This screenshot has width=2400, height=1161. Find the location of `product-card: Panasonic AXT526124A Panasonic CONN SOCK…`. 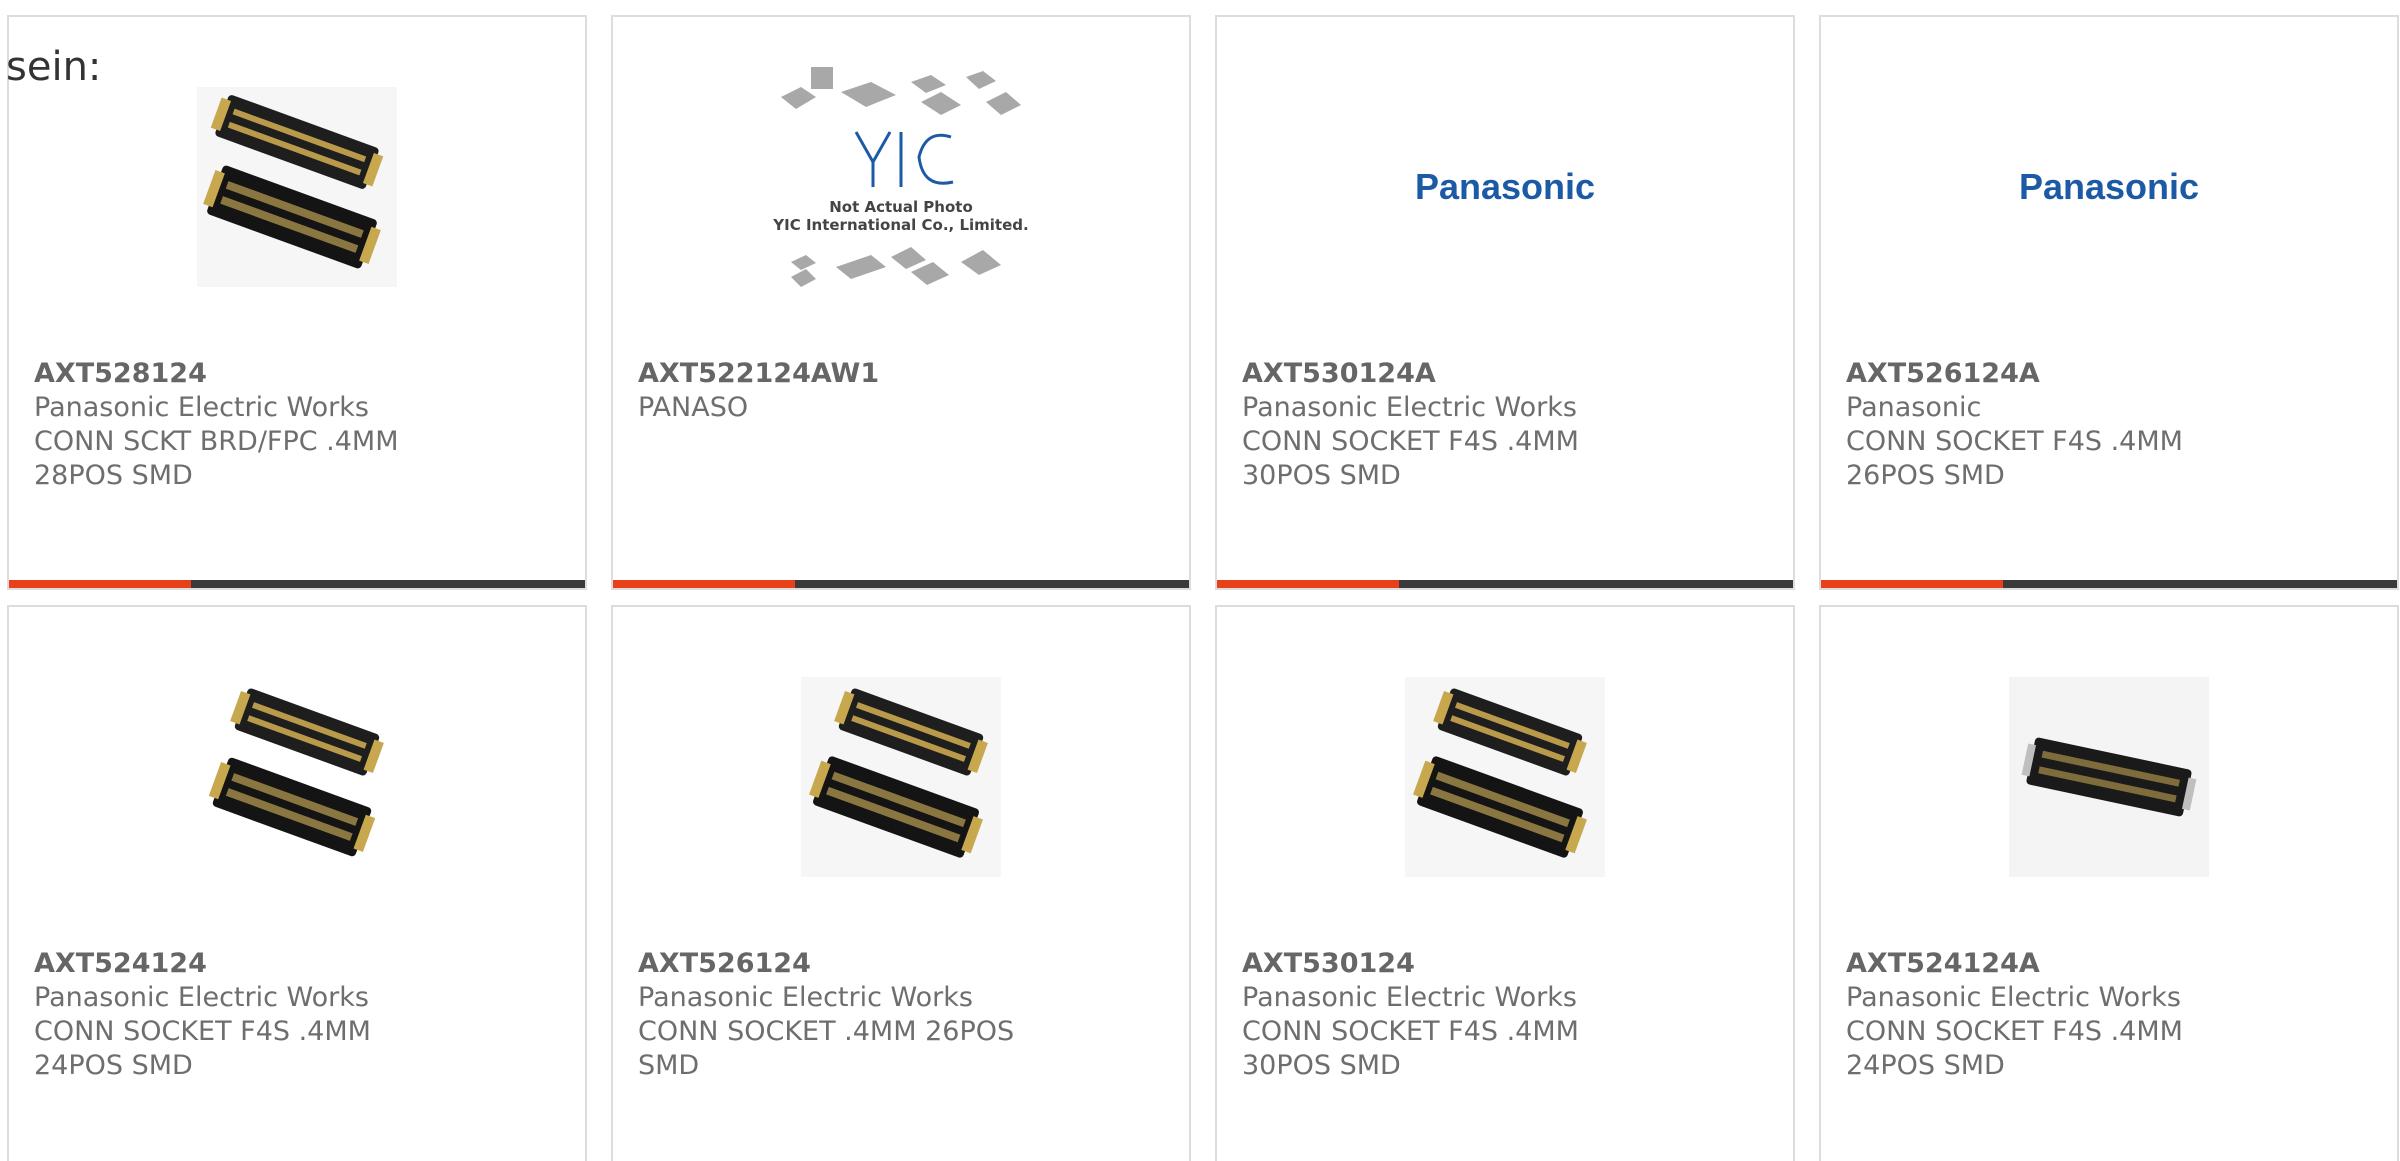

product-card: Panasonic AXT526124A Panasonic CONN SOCK… is located at coordinates (2109, 302).